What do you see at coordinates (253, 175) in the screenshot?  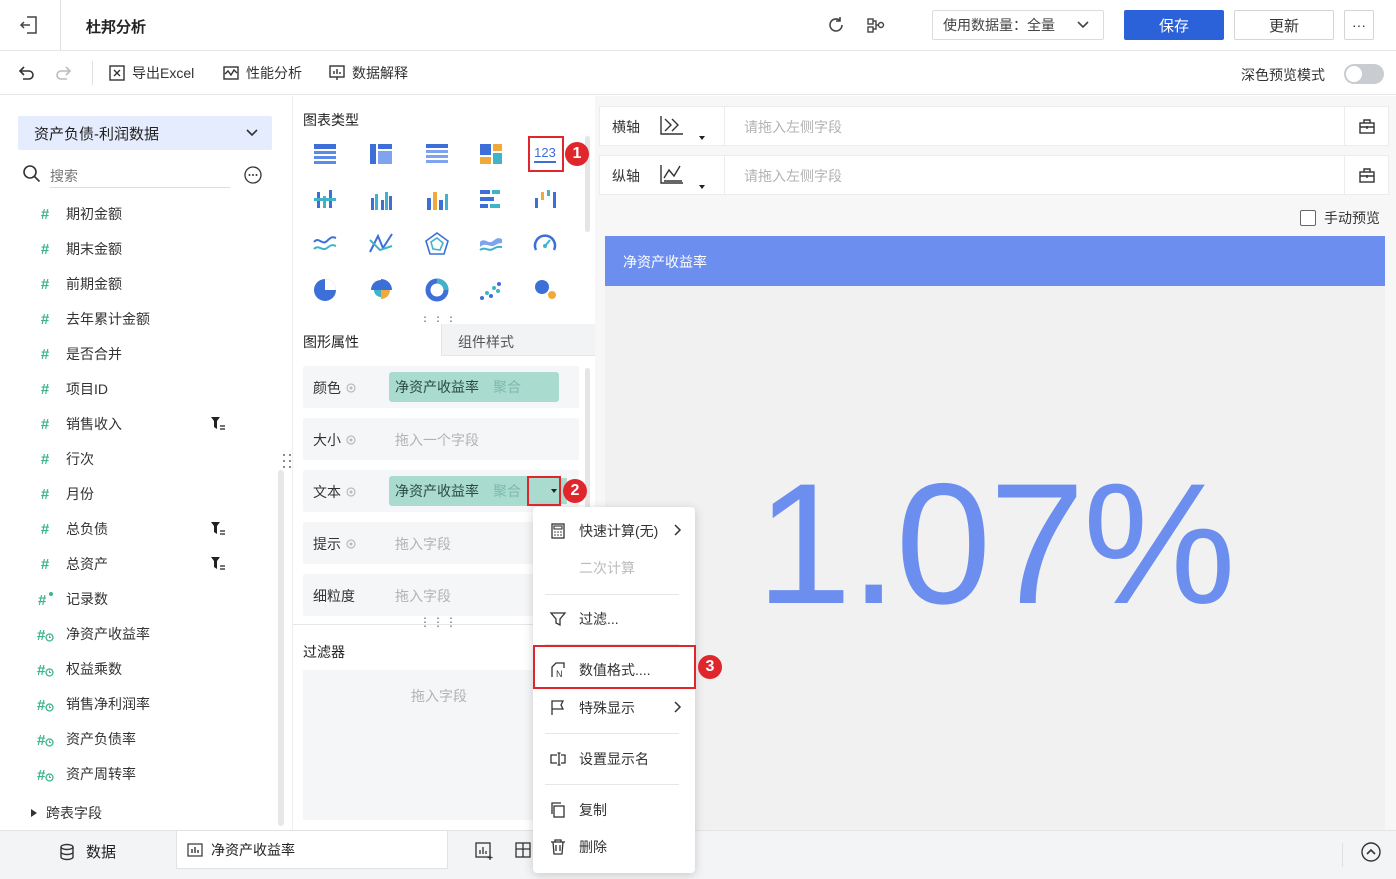 I see `more-options-icon` at bounding box center [253, 175].